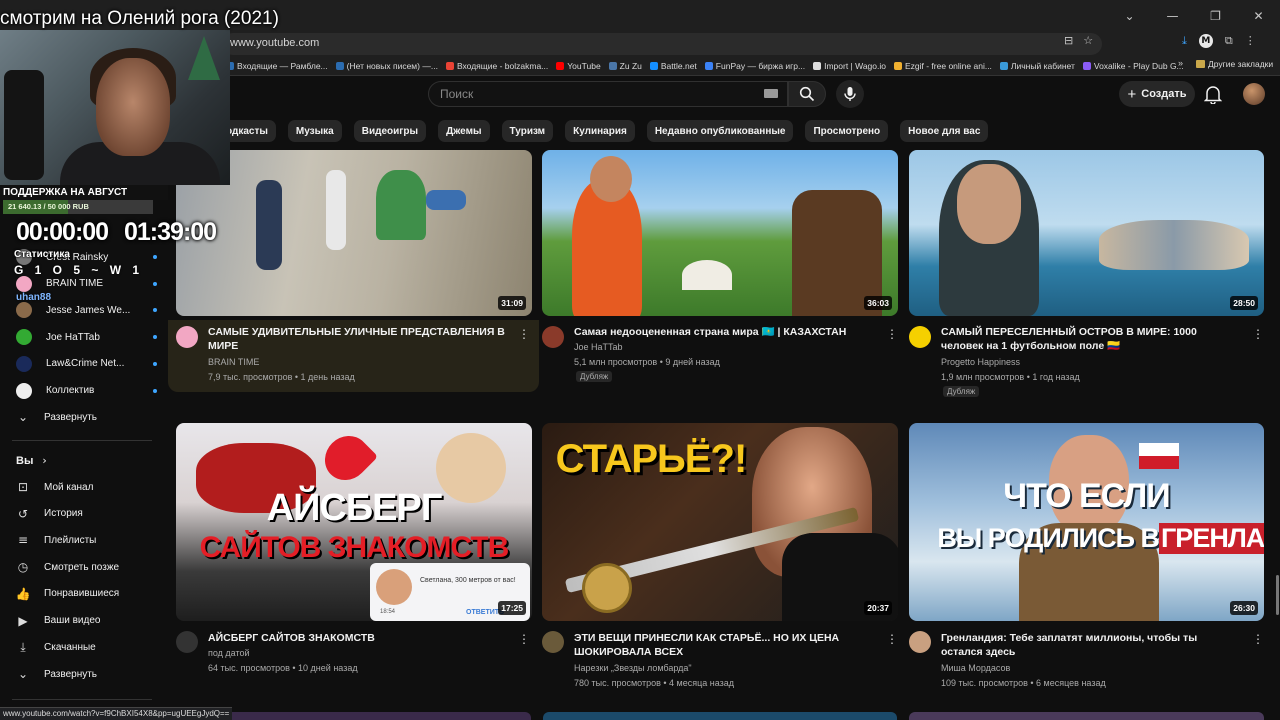 Image resolution: width=1280 pixels, height=720 pixels. Describe the element at coordinates (401, 205) in the screenshot. I see `thumb-figure` at that location.